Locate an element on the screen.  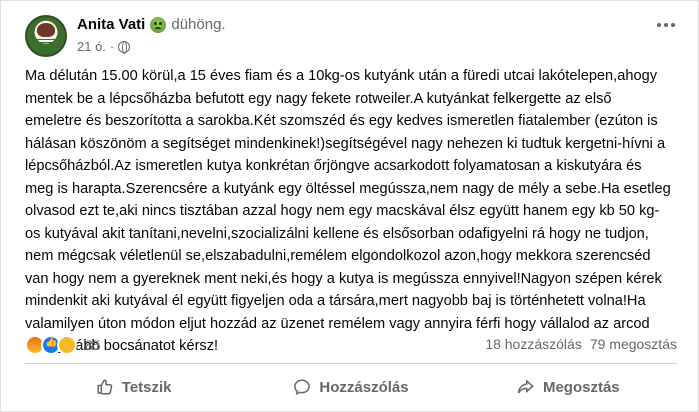
post-meta: 21 ó. · is located at coordinates (104, 46).